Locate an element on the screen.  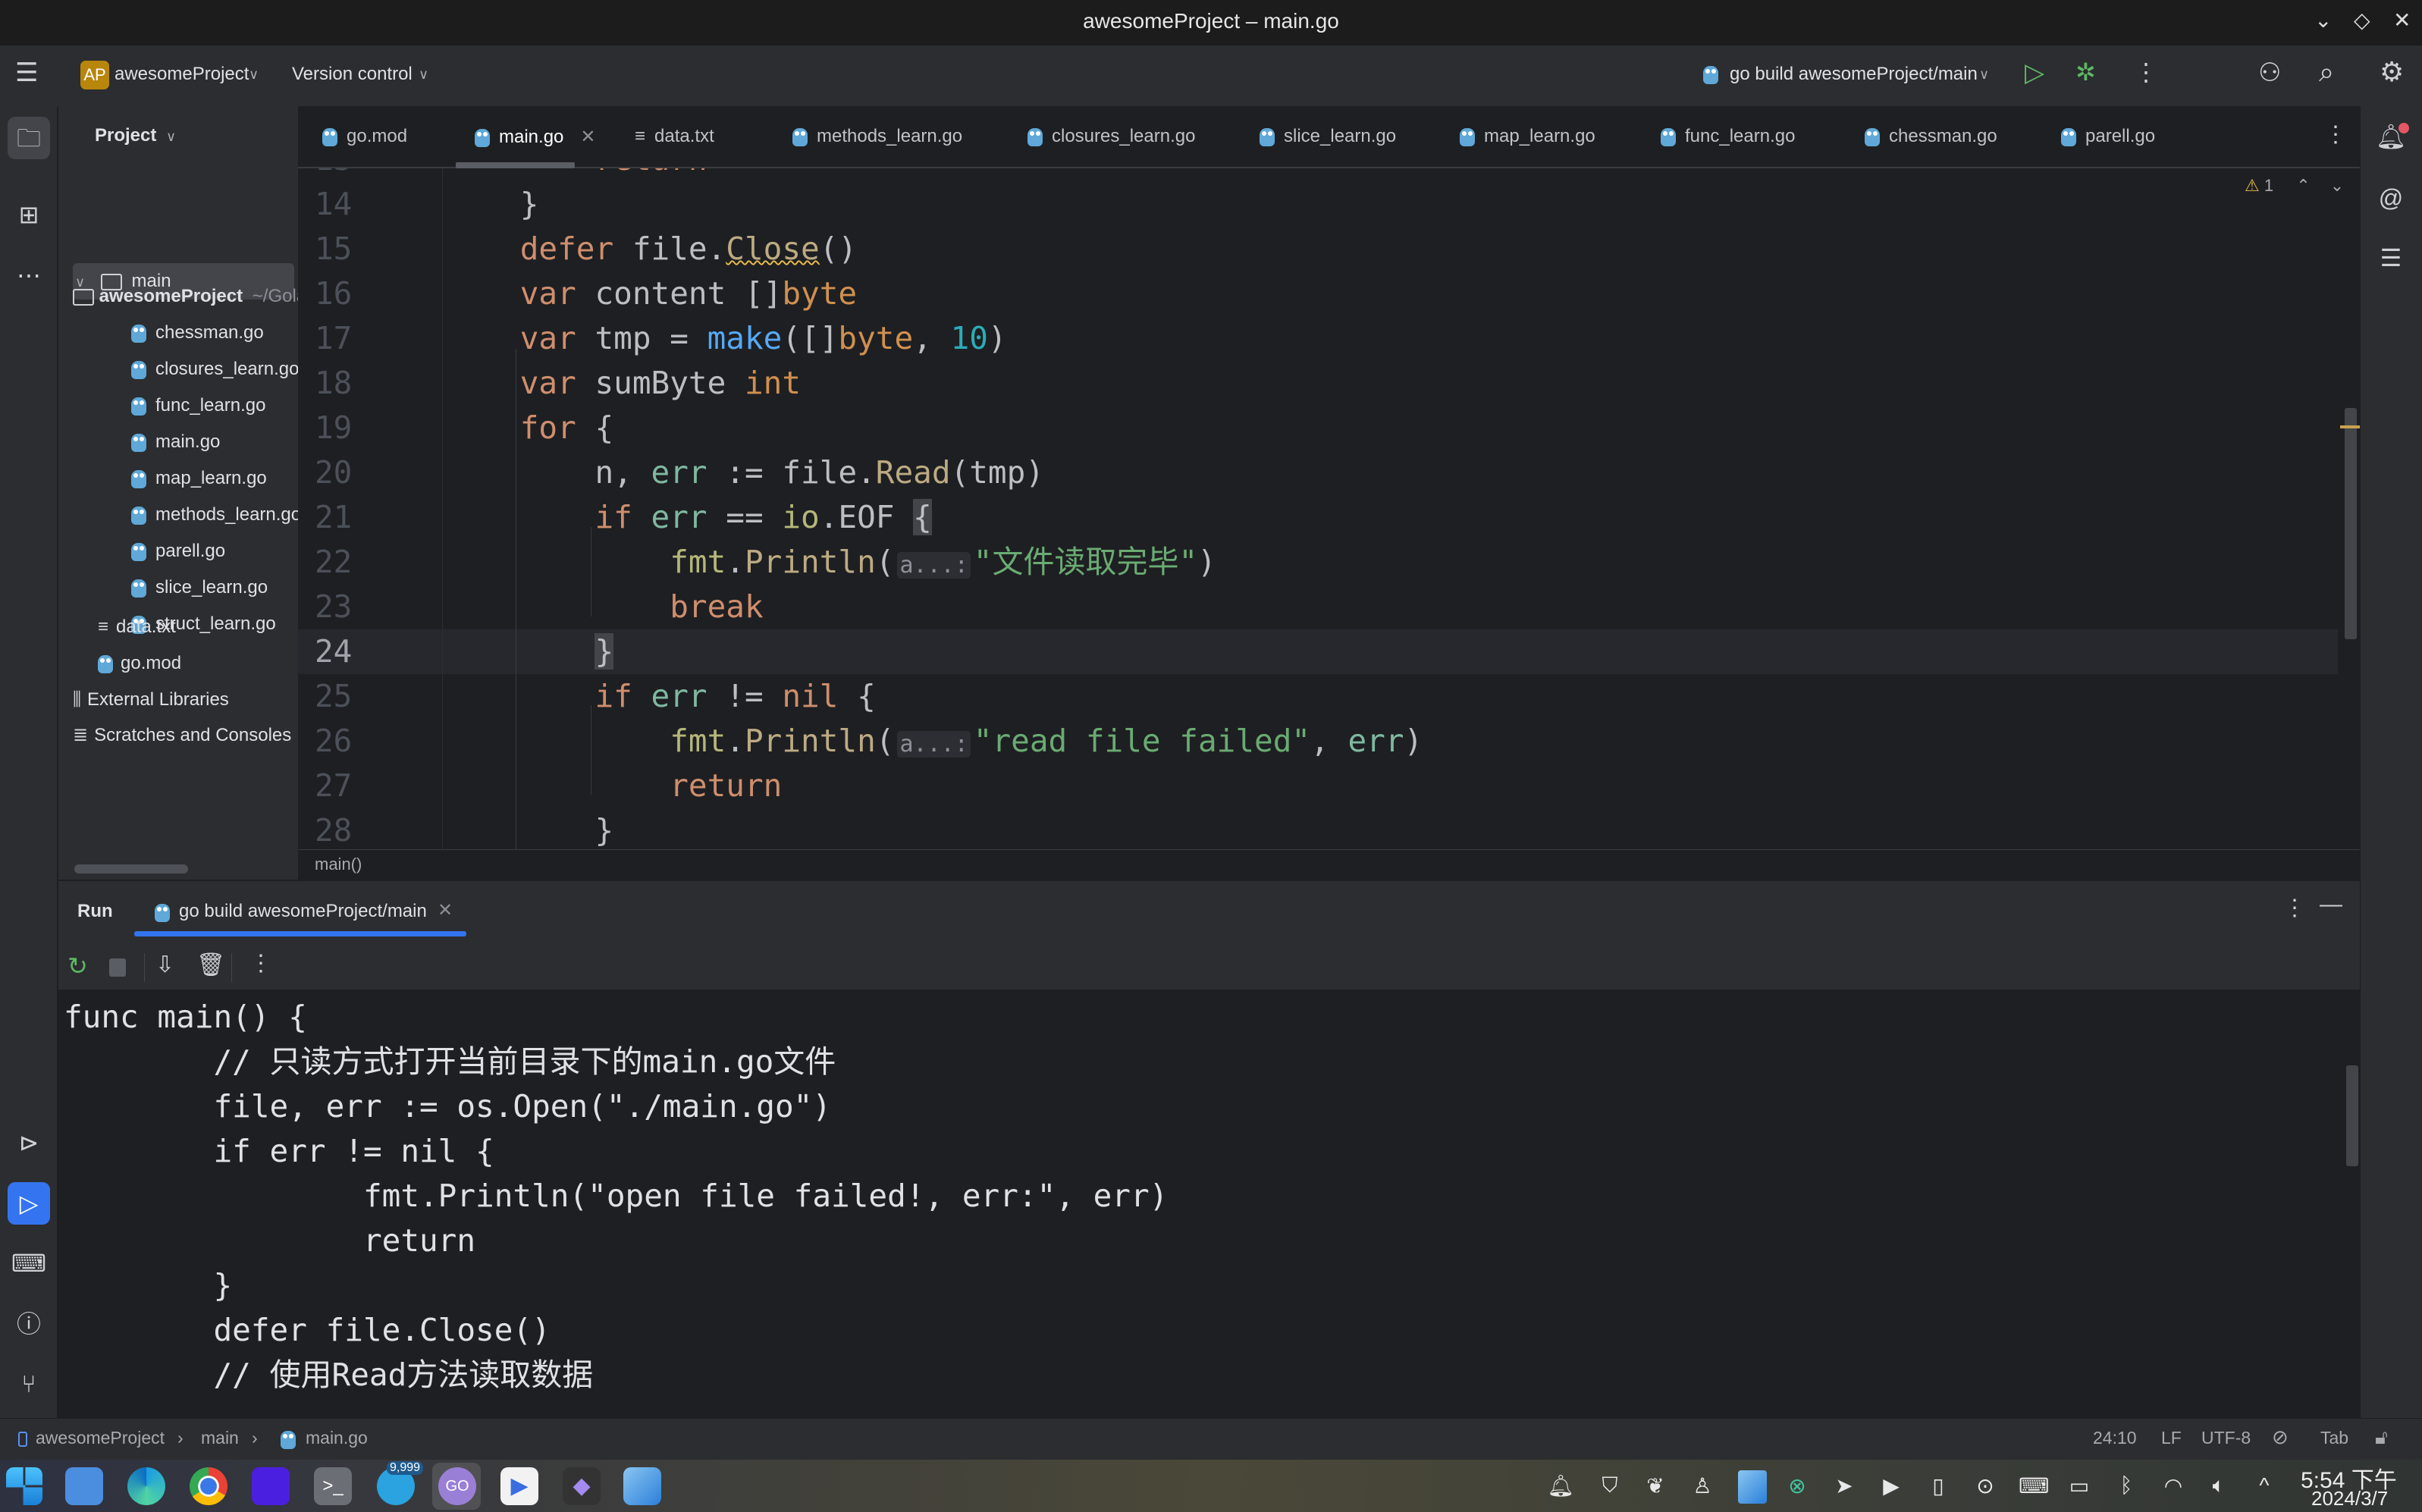
tray-clipboard-icon: ▯ is located at coordinates (1938, 1485).